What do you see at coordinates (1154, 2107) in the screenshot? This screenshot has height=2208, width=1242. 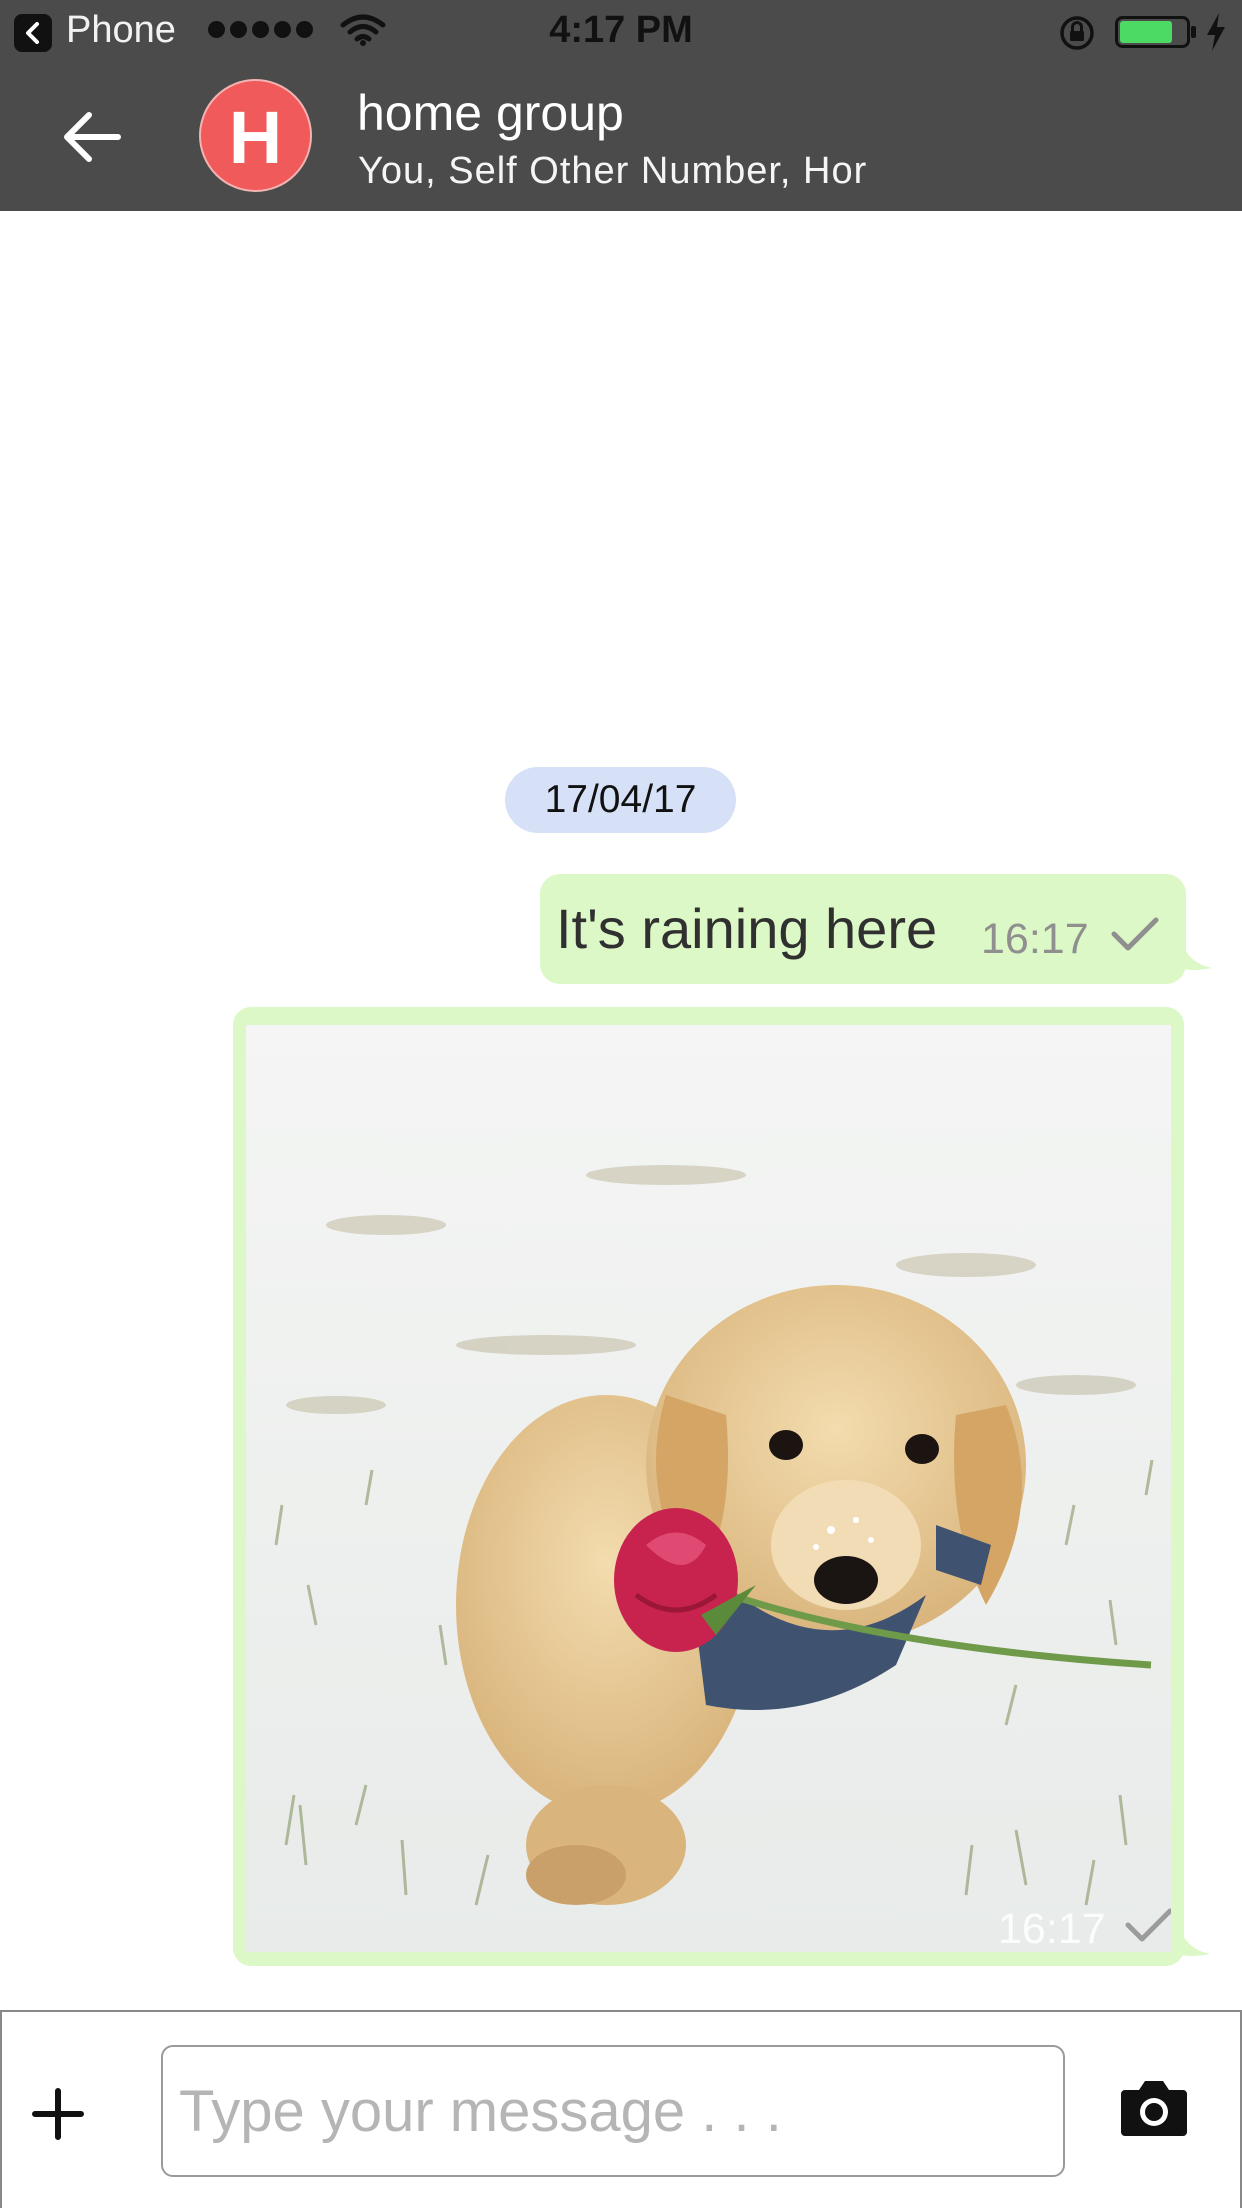 I see `camera-icon` at bounding box center [1154, 2107].